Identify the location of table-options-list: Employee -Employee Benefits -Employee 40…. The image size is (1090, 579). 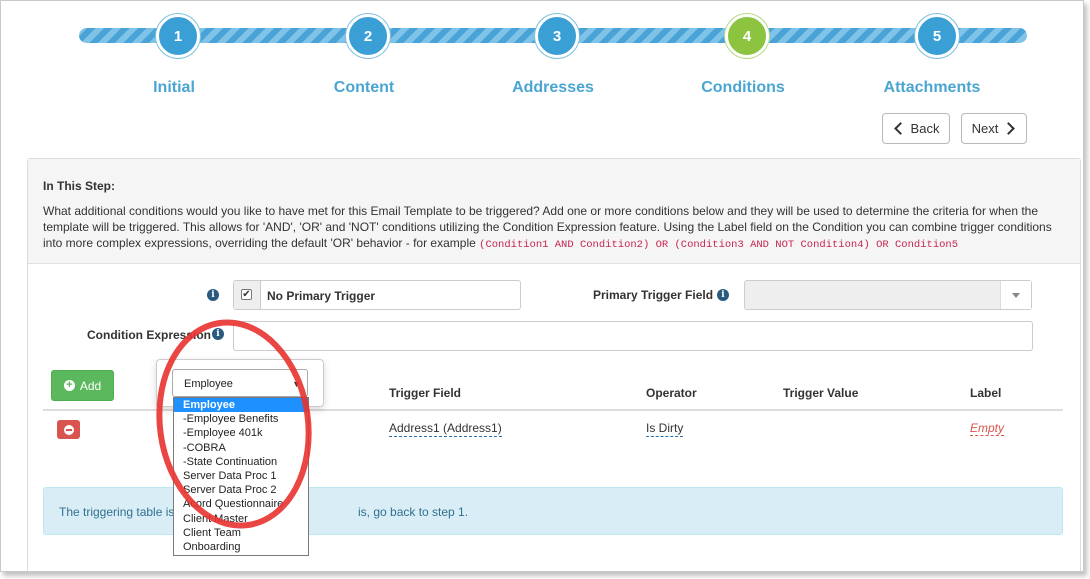
(241, 476).